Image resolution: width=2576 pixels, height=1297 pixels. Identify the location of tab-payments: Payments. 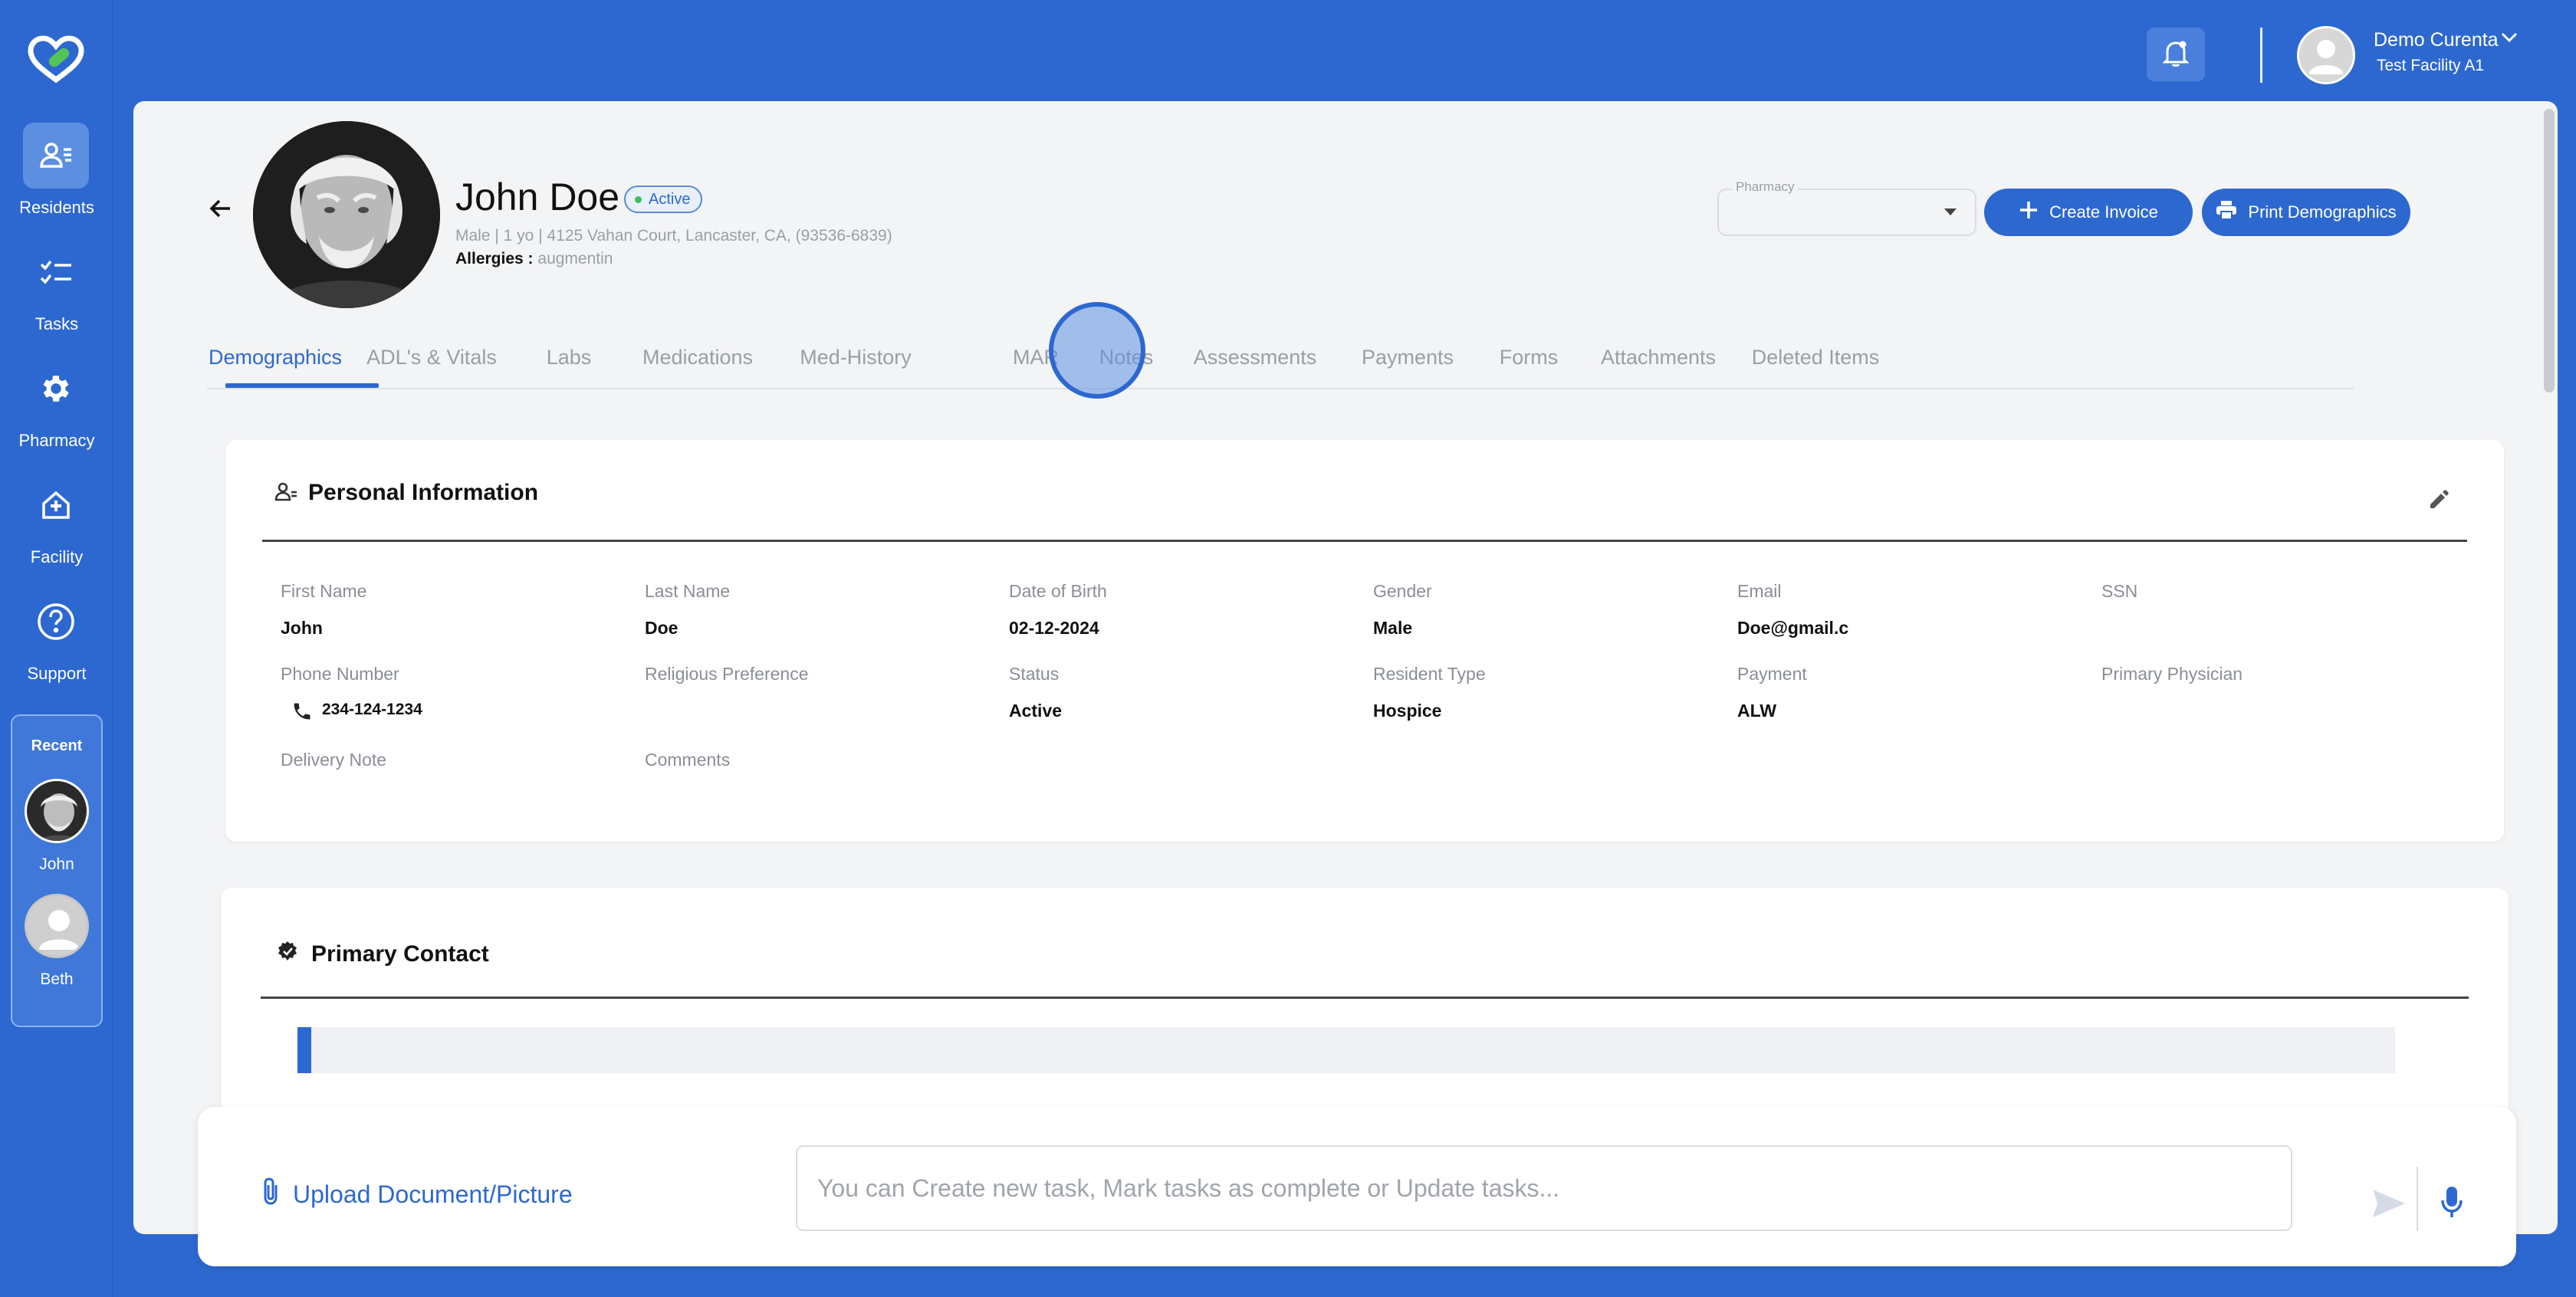
(1407, 358).